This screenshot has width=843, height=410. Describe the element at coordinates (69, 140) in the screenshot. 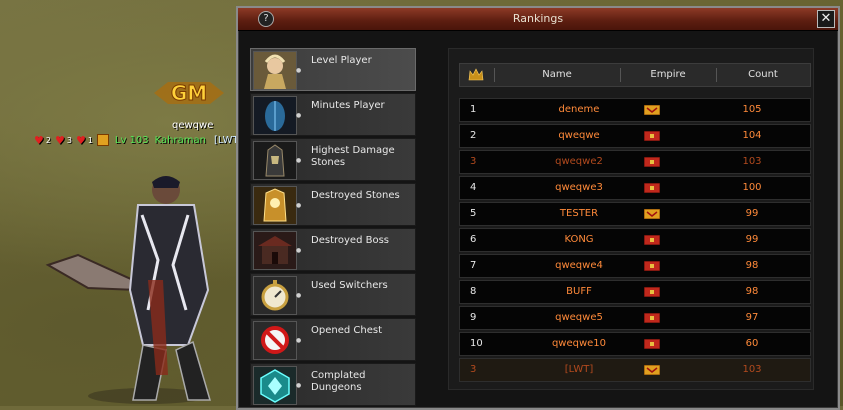

I see `heart-count: 3` at that location.